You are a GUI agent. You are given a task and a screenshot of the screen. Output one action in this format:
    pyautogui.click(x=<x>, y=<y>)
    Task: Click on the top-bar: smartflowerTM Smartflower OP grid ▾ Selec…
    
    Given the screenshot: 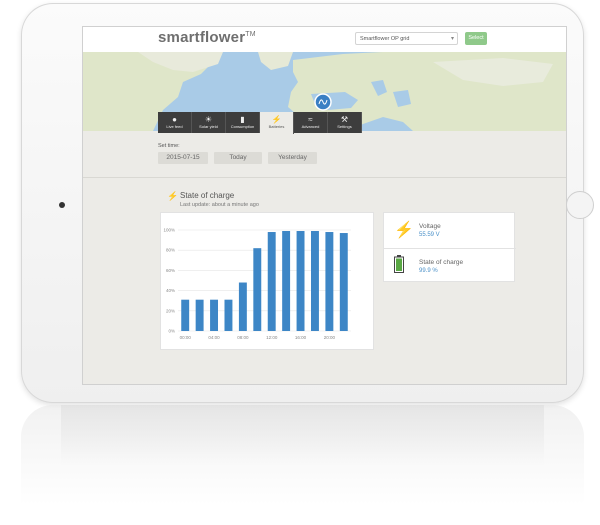 What is the action you would take?
    pyautogui.click(x=324, y=39)
    